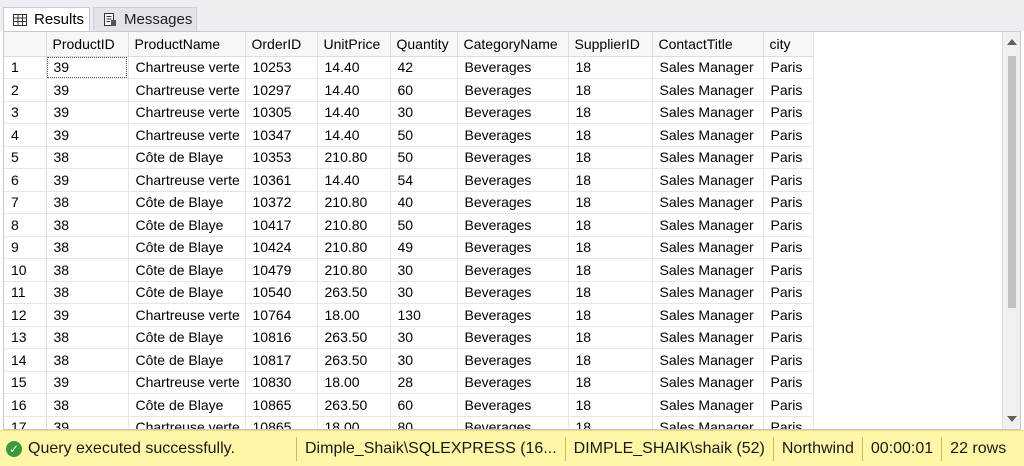 The width and height of the screenshot is (1024, 466). Describe the element at coordinates (187, 44) in the screenshot. I see `column-header-productname: ProductName` at that location.